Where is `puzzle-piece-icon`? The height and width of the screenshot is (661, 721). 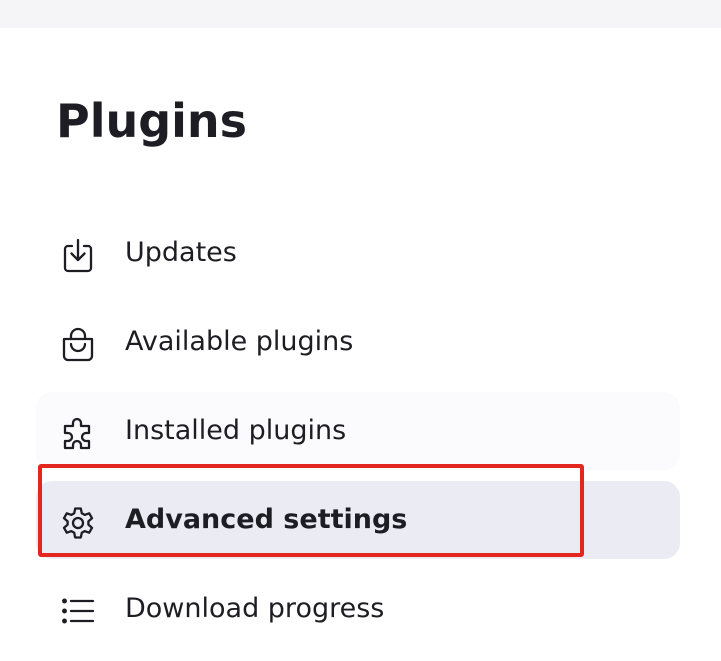 puzzle-piece-icon is located at coordinates (78, 434).